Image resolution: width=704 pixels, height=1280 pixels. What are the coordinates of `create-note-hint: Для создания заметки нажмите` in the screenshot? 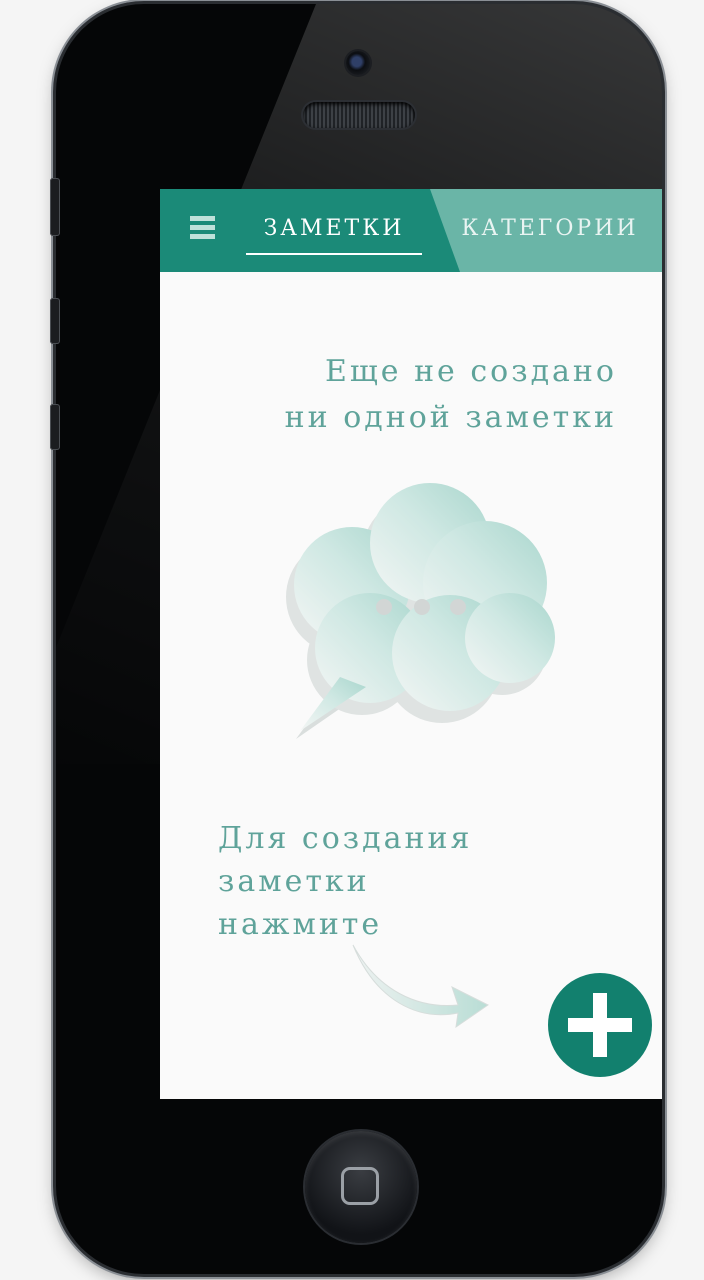 It's located at (368, 881).